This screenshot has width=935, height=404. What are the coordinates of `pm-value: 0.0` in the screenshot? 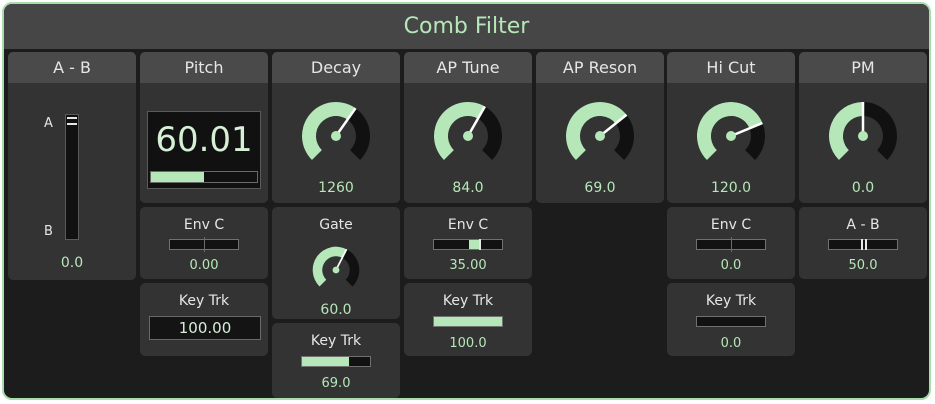 It's located at (863, 188).